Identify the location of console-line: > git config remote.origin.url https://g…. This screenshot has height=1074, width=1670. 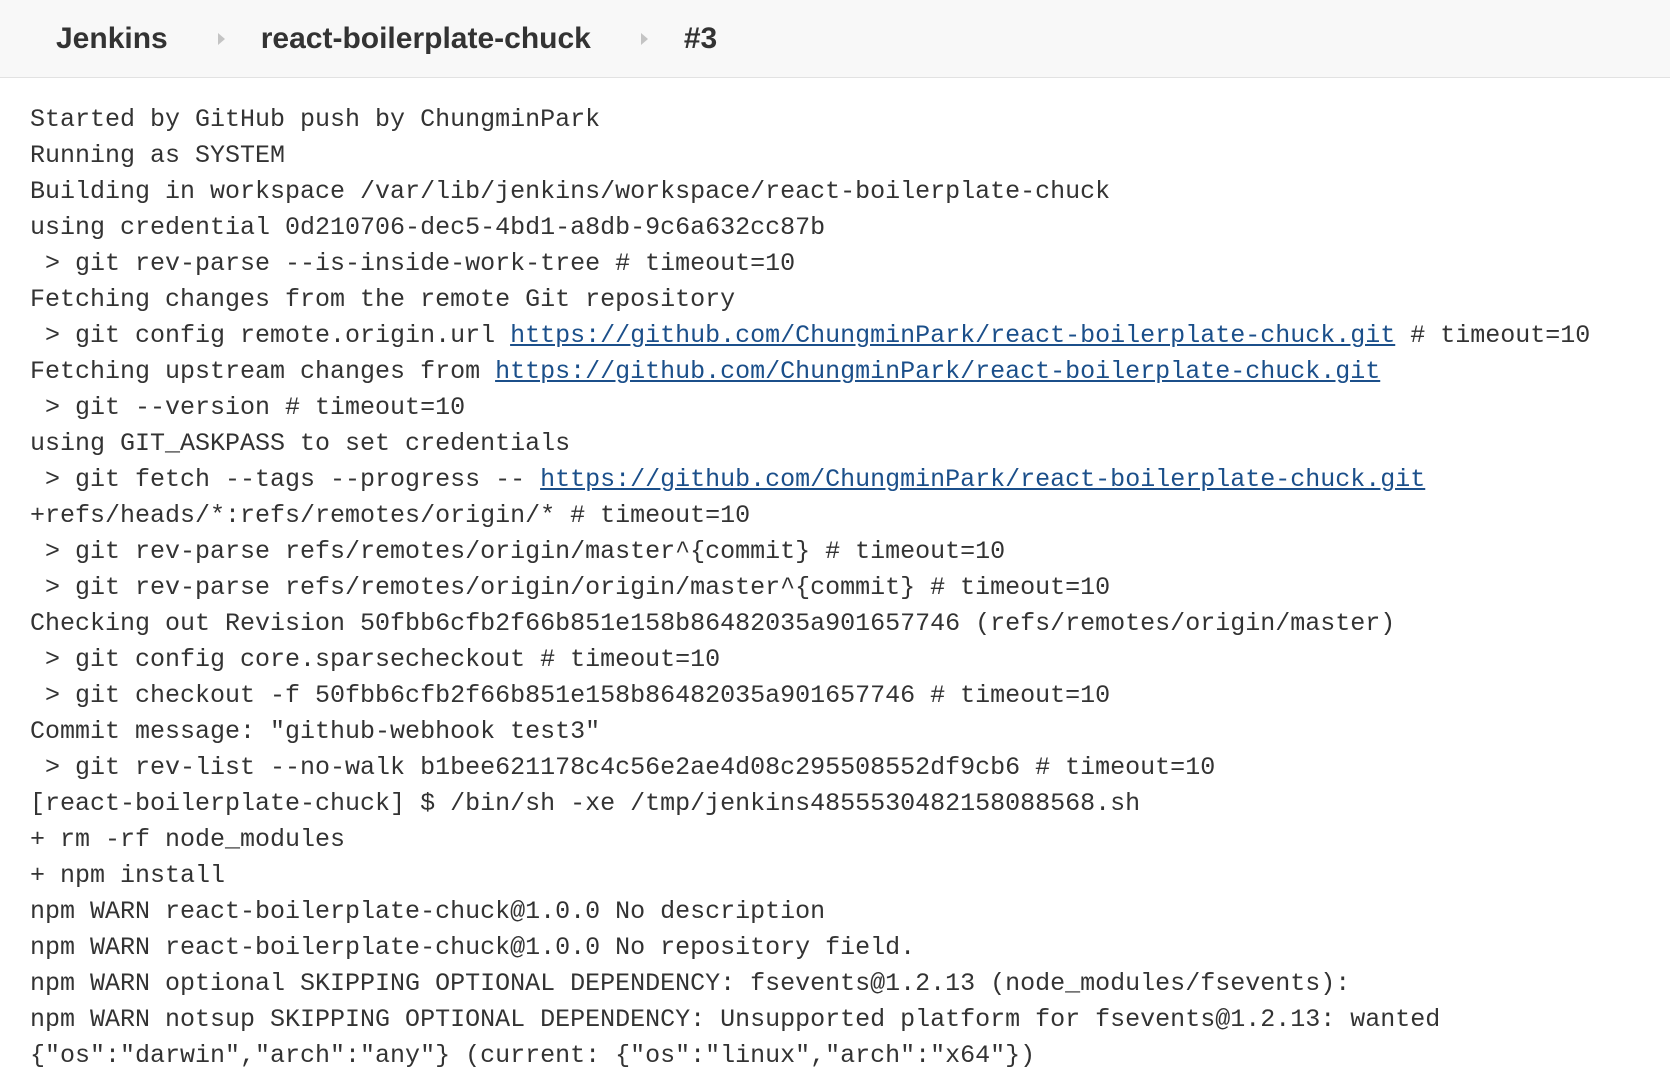
(850, 336).